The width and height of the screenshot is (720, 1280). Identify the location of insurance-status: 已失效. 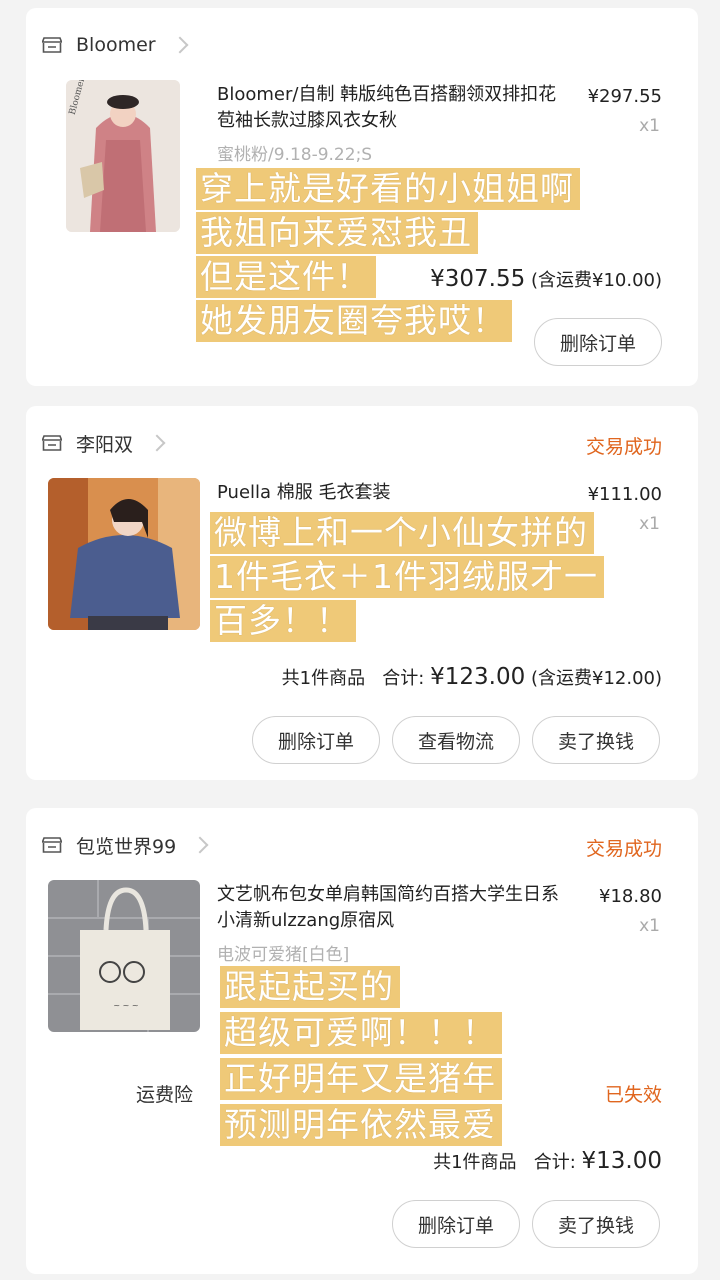
(633, 1095).